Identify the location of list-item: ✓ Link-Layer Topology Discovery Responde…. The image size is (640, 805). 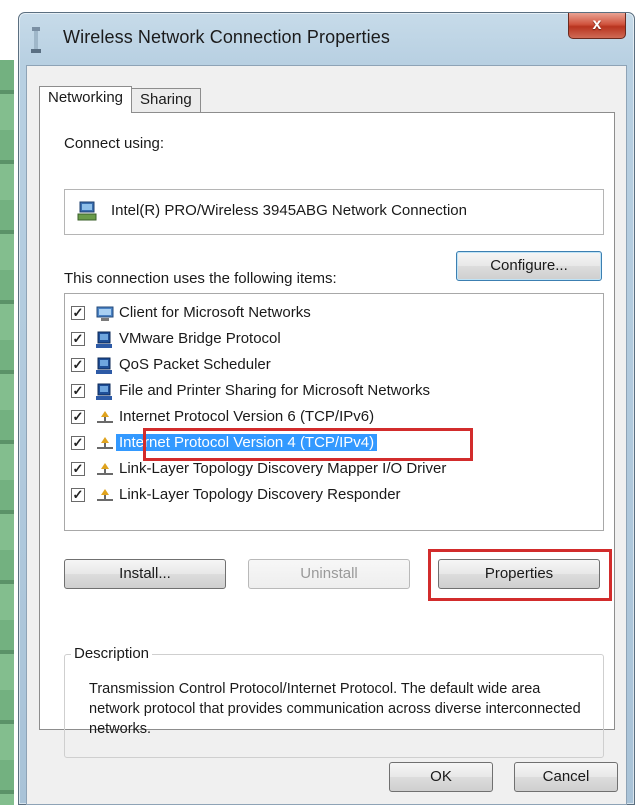
(335, 496).